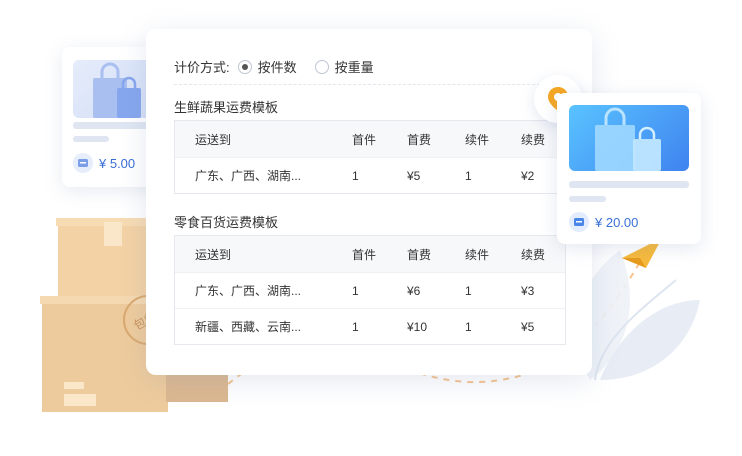  I want to click on pricing-method-row: 计价方式: 按件数 按重量, so click(274, 66).